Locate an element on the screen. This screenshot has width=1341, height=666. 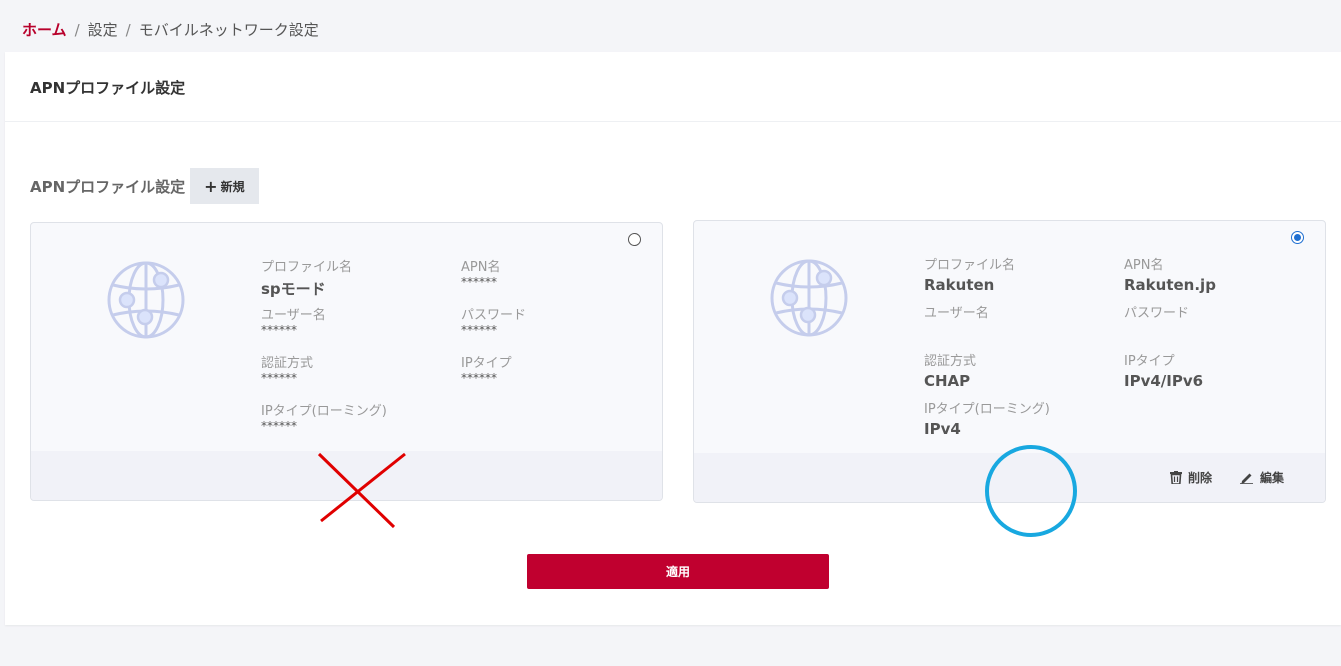
trash-icon is located at coordinates (1176, 477).